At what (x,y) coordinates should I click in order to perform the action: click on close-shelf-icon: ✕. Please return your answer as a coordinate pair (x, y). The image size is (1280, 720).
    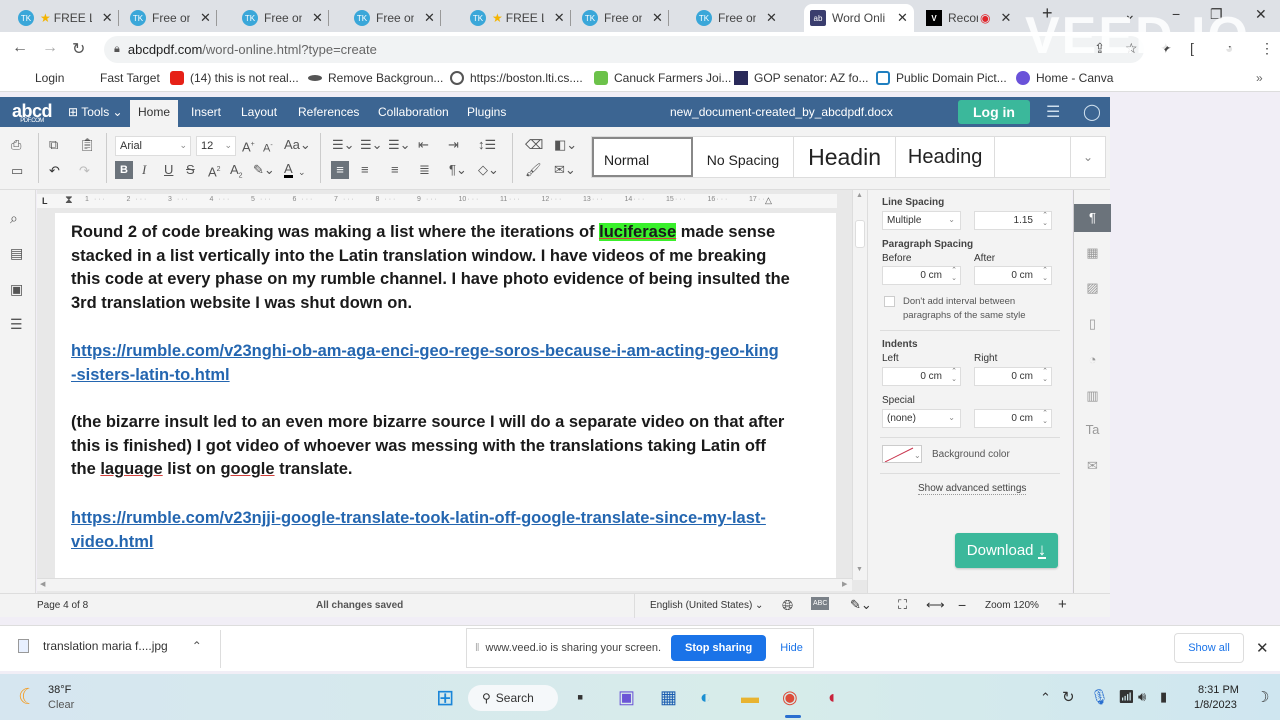
    Looking at the image, I should click on (1262, 648).